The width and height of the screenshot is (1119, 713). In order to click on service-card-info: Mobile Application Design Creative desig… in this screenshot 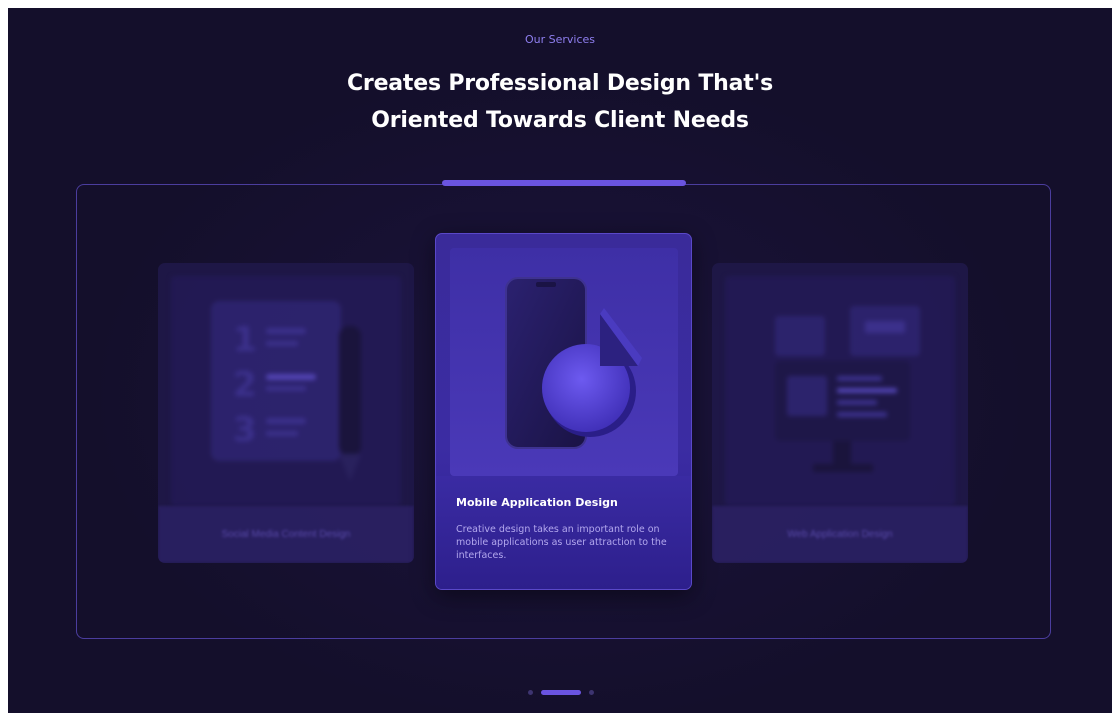, I will do `click(563, 532)`.